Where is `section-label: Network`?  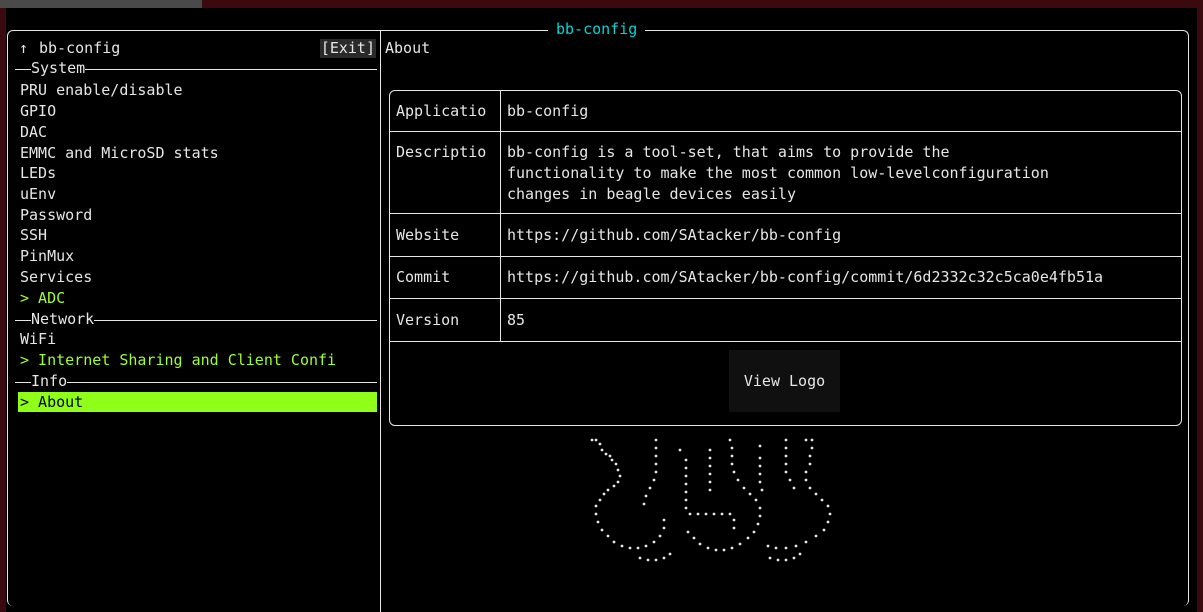
section-label: Network is located at coordinates (63, 319).